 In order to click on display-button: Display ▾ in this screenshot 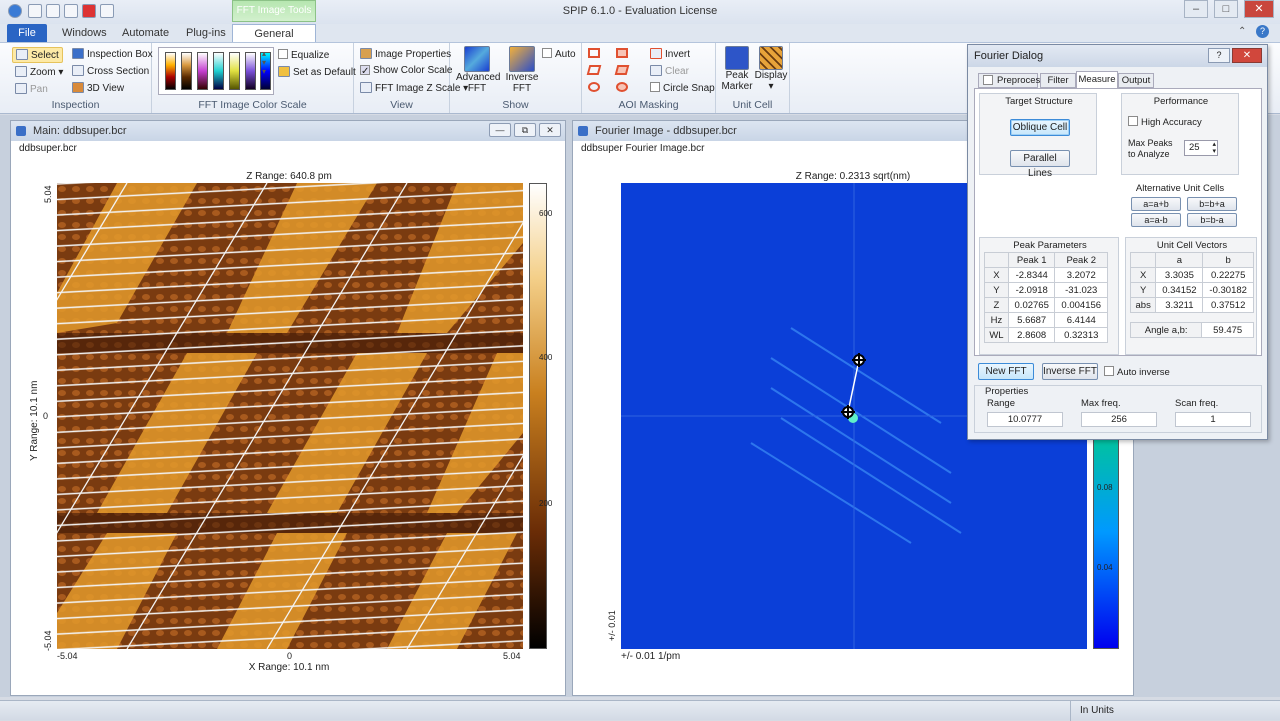, I will do `click(771, 69)`.